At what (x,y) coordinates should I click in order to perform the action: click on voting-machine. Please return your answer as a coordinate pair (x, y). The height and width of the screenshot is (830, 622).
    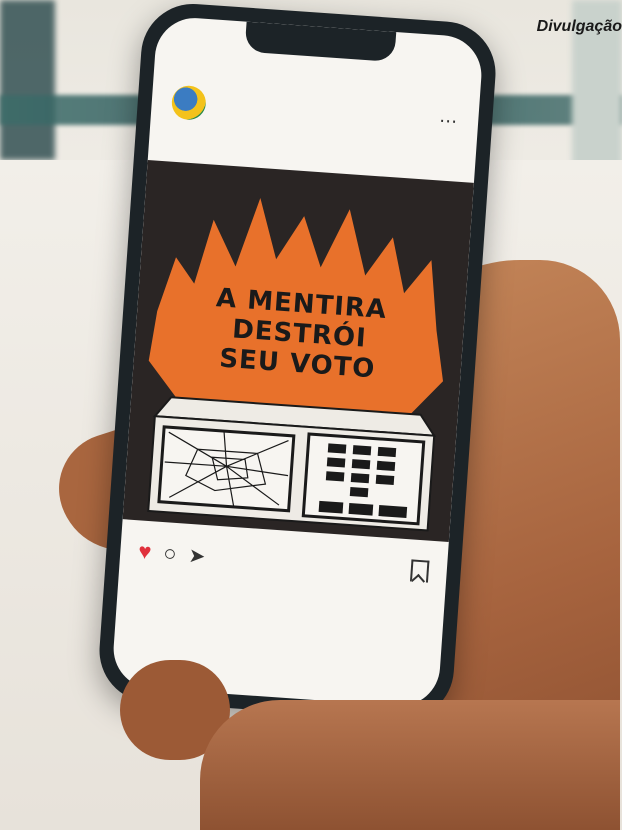
    Looking at the image, I should click on (292, 464).